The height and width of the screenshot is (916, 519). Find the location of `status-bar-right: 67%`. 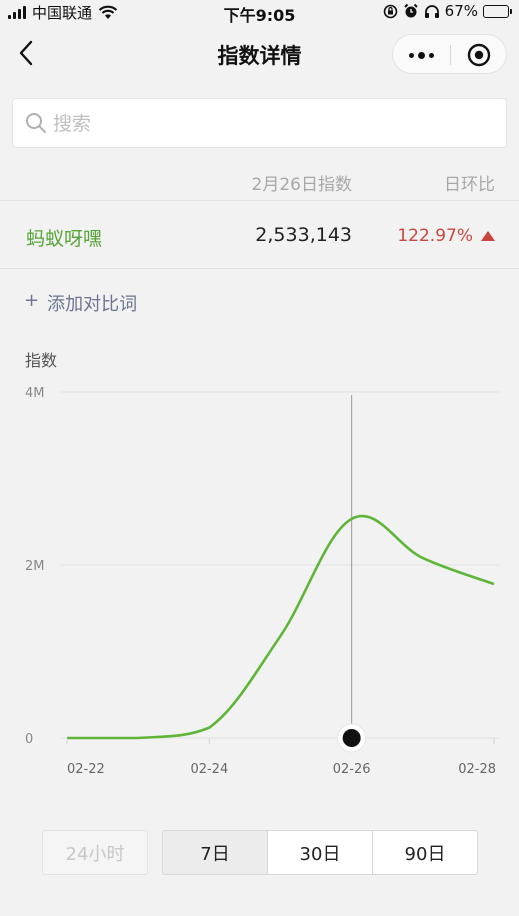

status-bar-right: 67% is located at coordinates (447, 11).